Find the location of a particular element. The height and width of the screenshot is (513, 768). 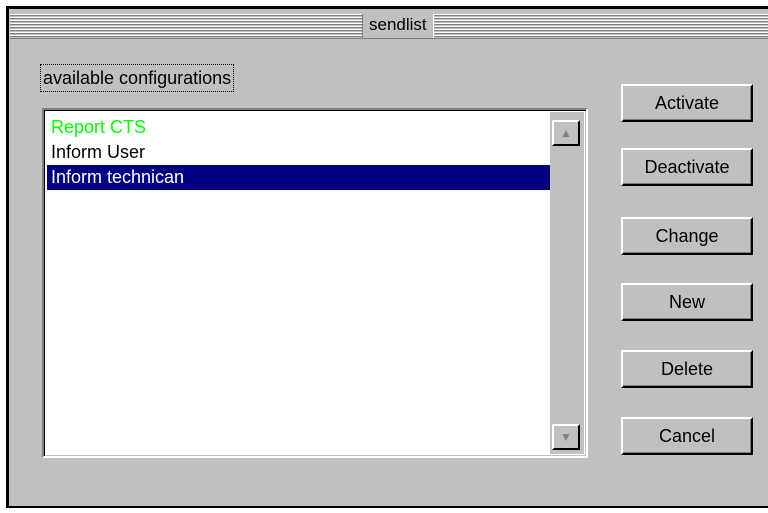

list-item-inform-technican: Inform technican is located at coordinates (299, 177).